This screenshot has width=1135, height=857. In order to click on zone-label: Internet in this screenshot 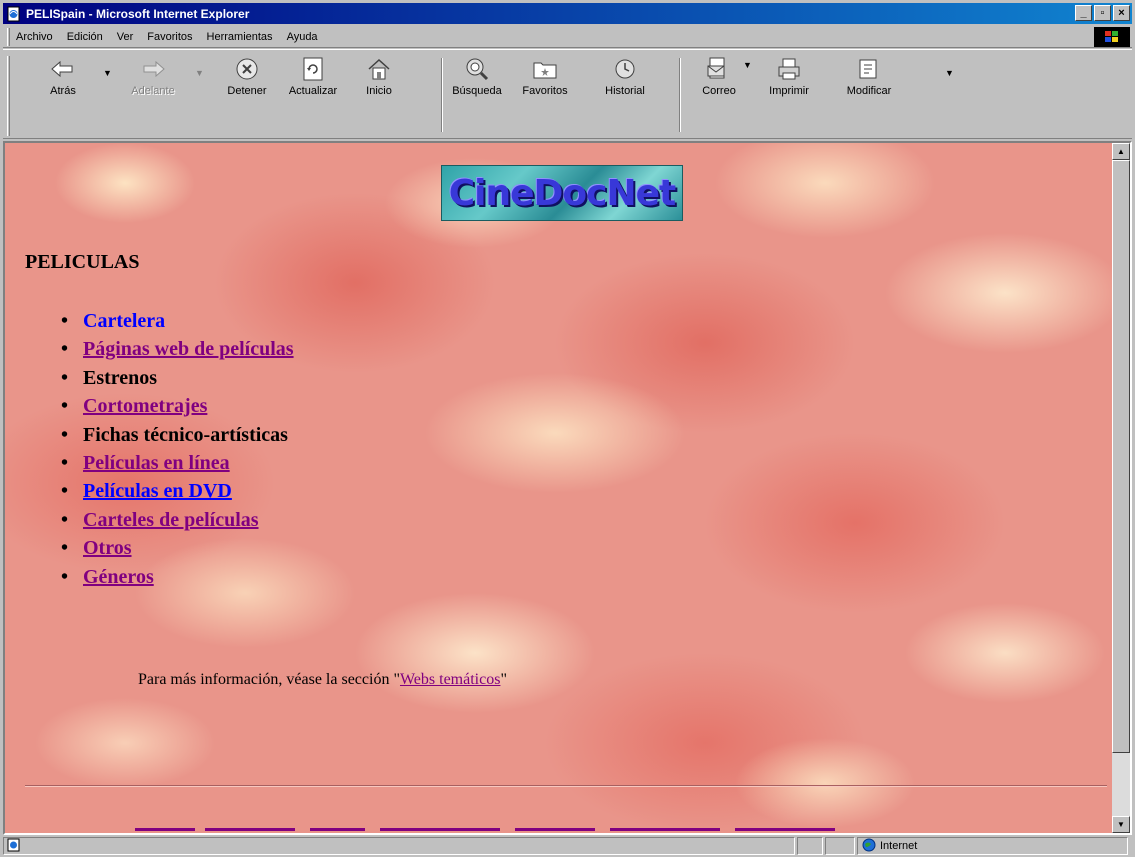, I will do `click(899, 846)`.